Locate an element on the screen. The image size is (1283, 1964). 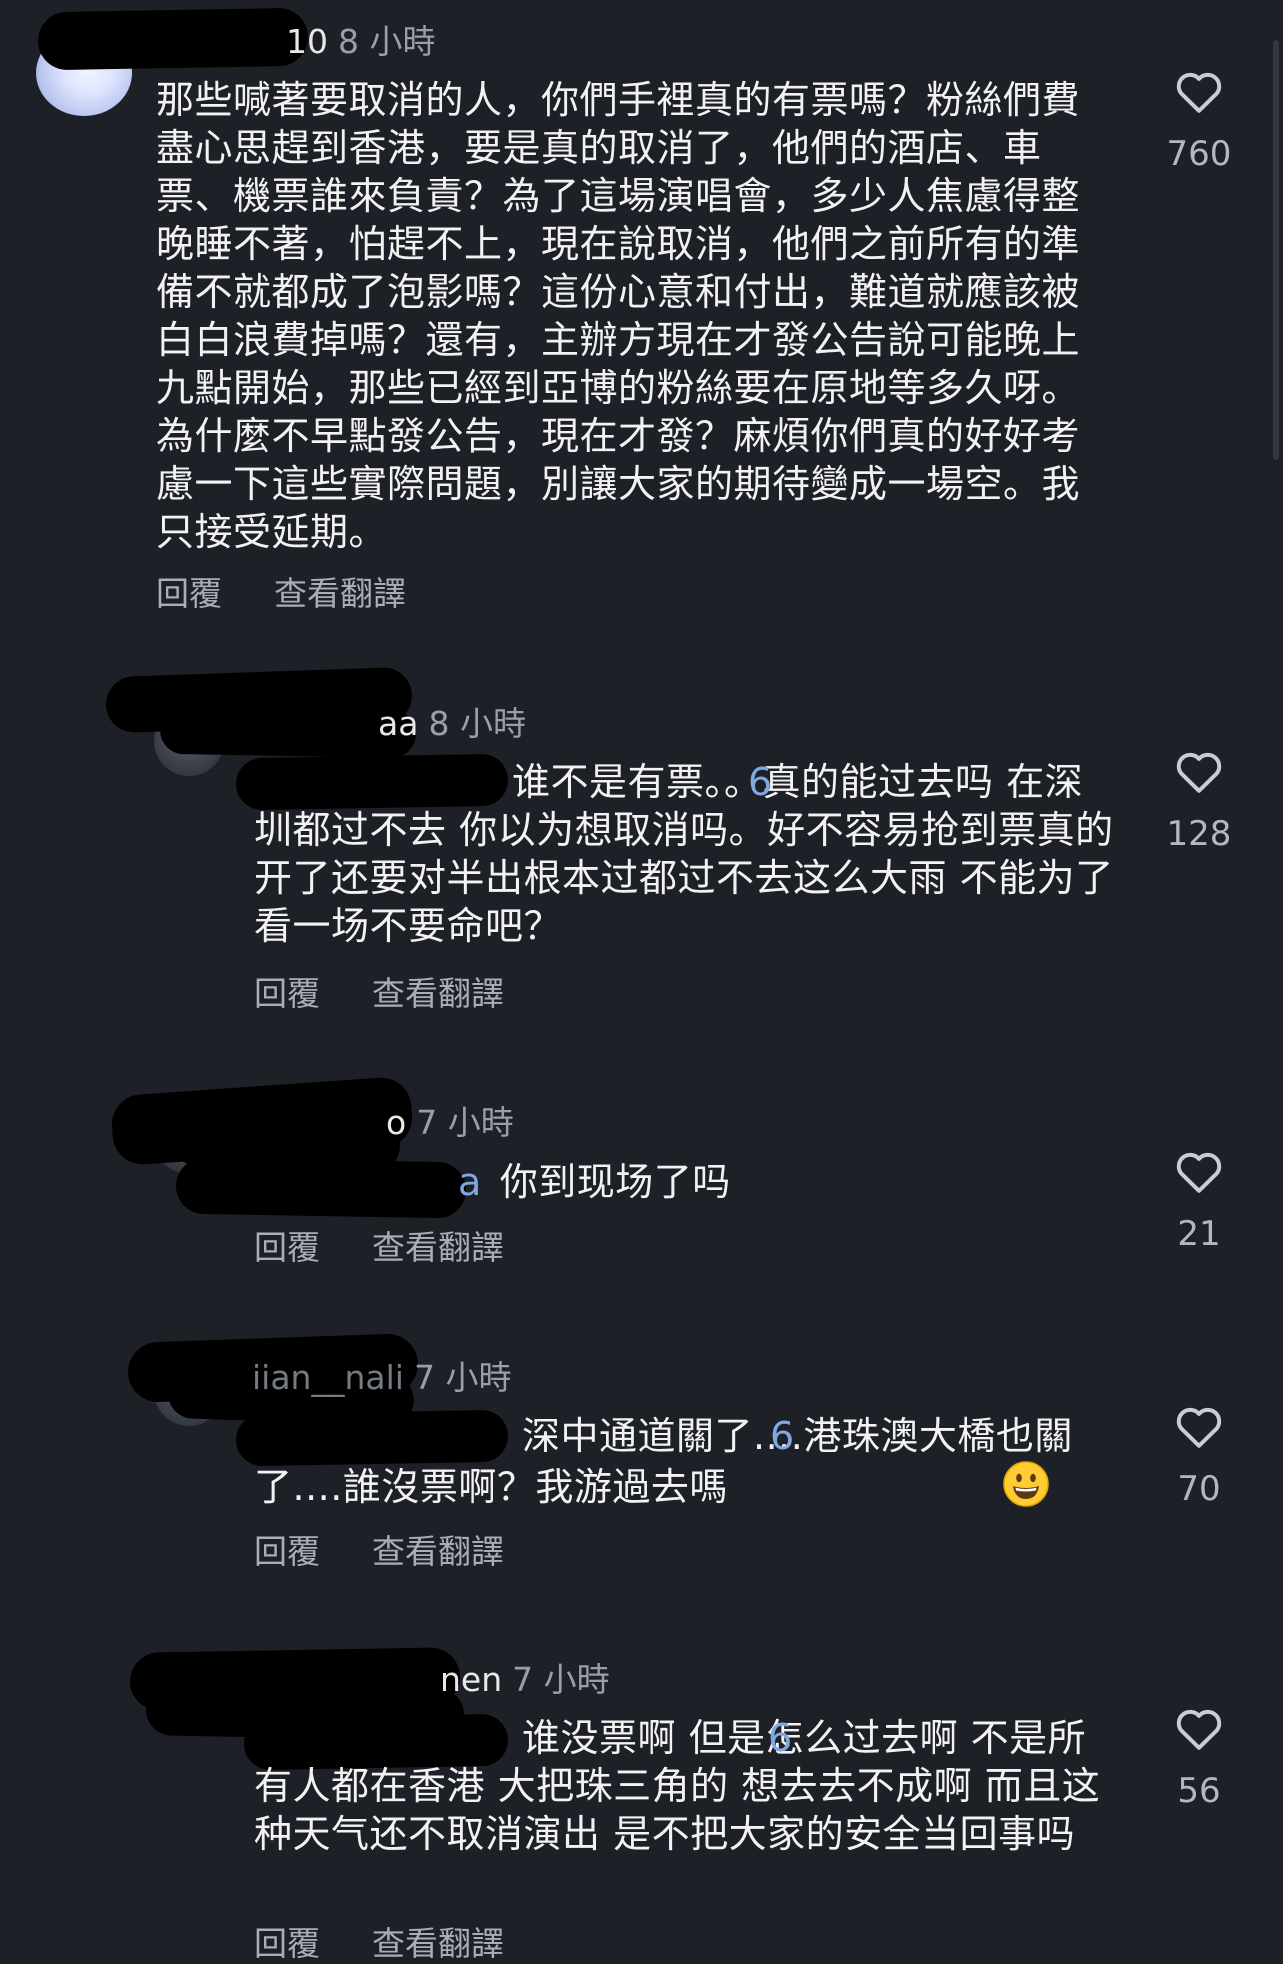
like-count: 21 is located at coordinates (1199, 1234).